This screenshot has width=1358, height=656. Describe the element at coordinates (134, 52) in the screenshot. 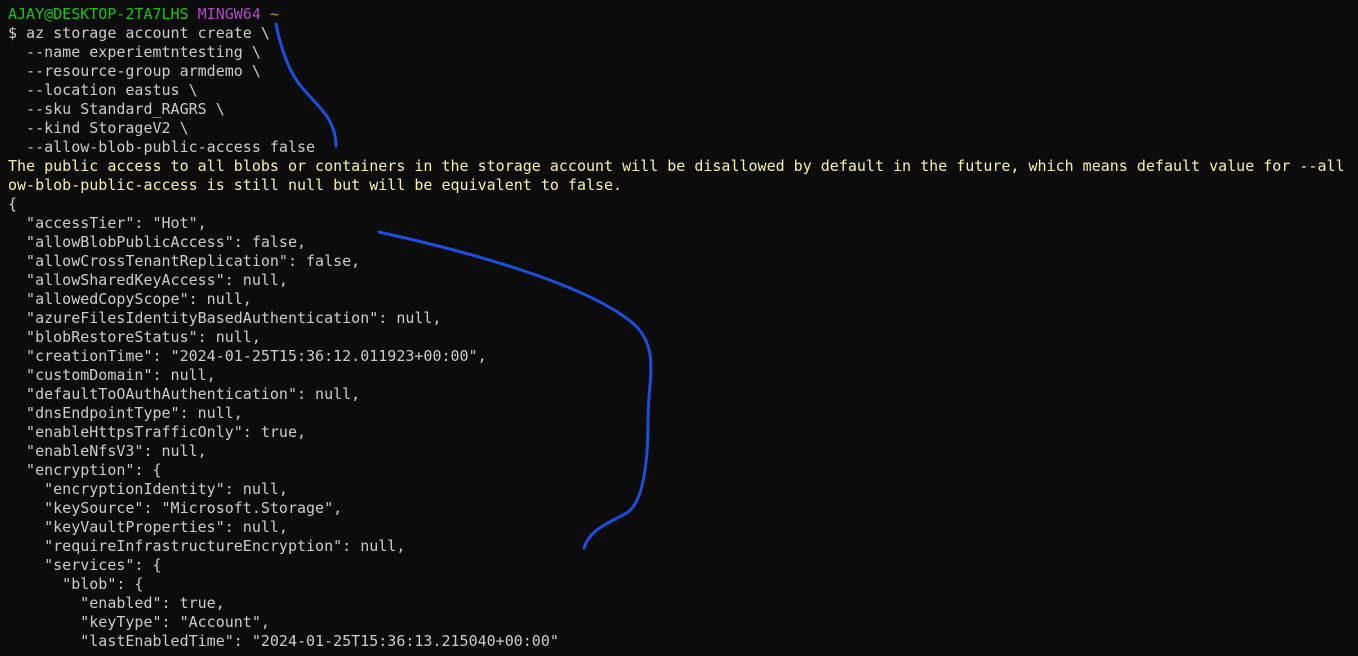

I see `command-line: --name experiemtntesting \` at that location.